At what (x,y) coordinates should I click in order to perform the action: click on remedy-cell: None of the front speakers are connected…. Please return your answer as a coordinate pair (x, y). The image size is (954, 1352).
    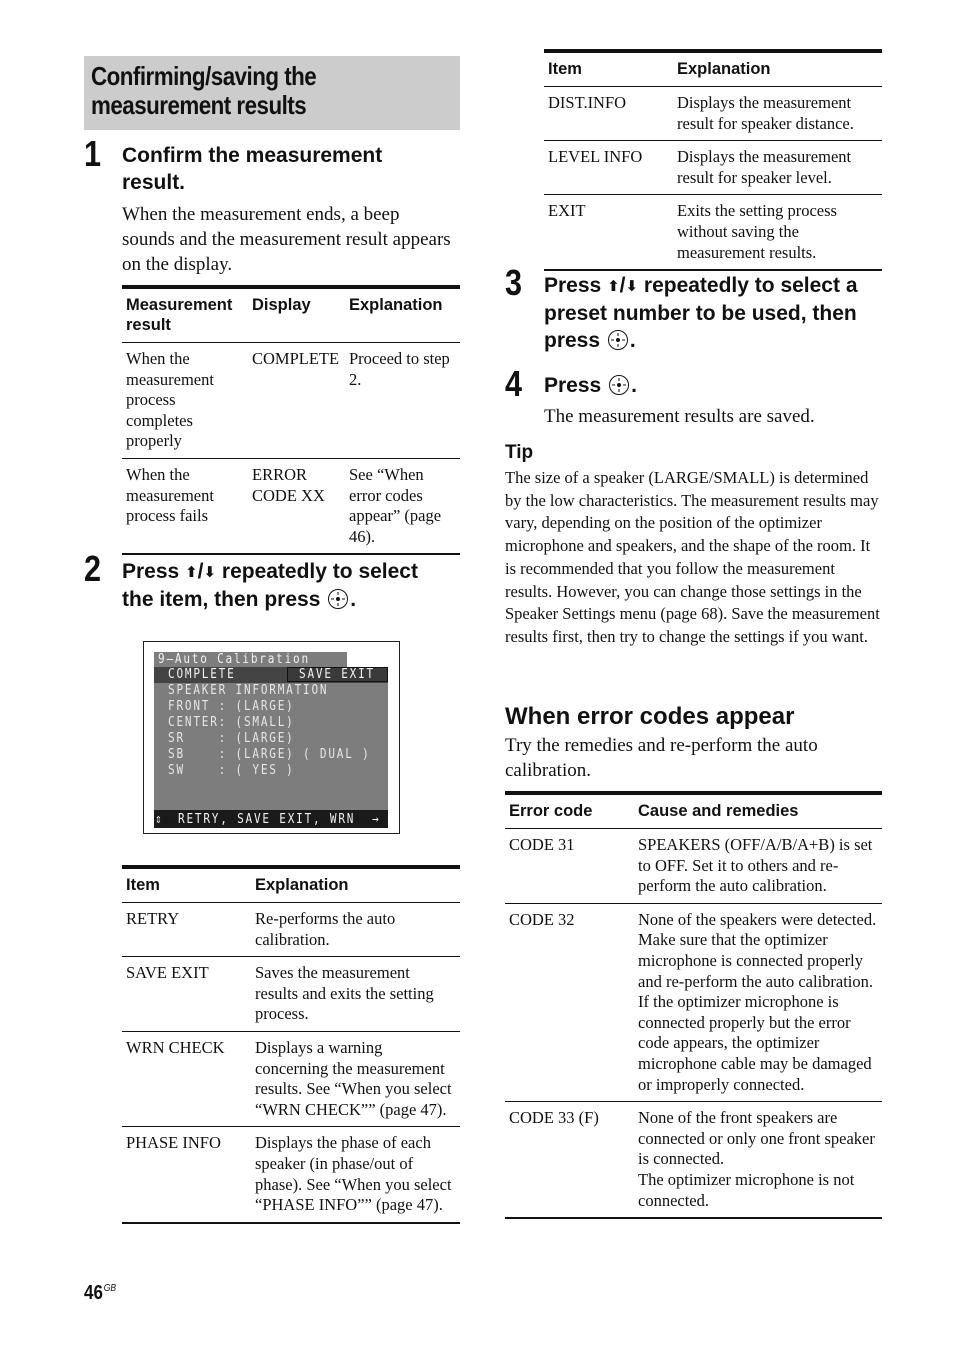
    Looking at the image, I should click on (756, 1159).